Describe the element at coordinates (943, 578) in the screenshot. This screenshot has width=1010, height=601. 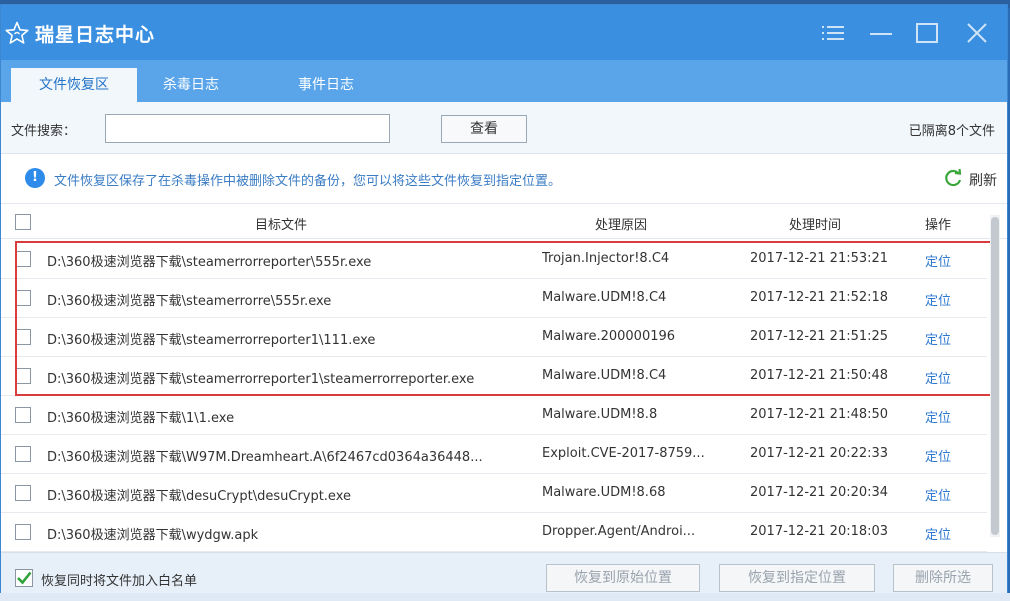
I see `delete-selected-button: 删除所选` at that location.